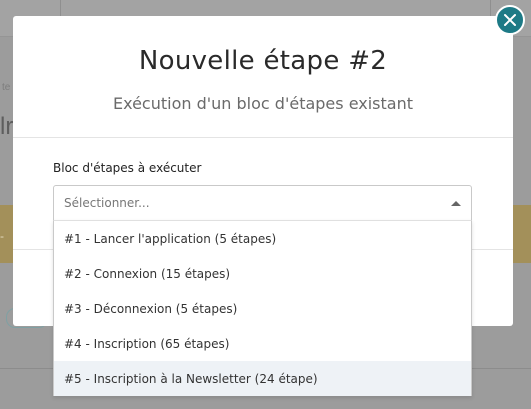 The width and height of the screenshot is (531, 409). I want to click on option-item: #1 - Lancer l'application (5 étapes), so click(262, 238).